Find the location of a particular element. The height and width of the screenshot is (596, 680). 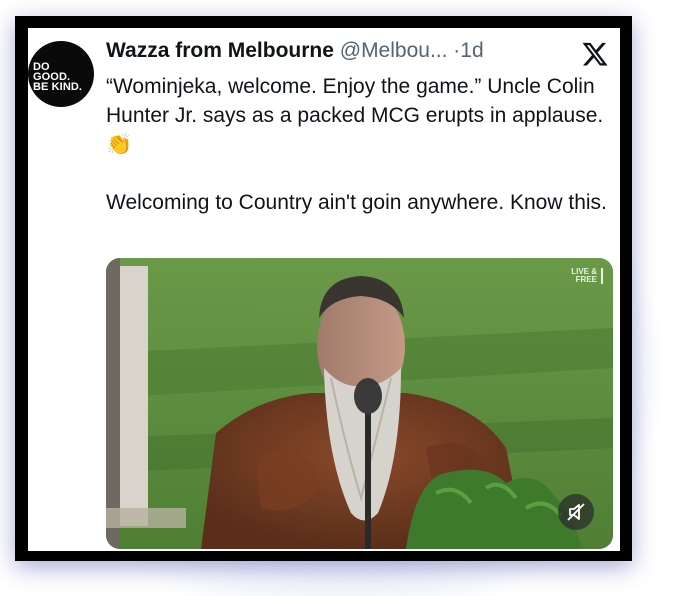

x-logo-icon is located at coordinates (595, 54).